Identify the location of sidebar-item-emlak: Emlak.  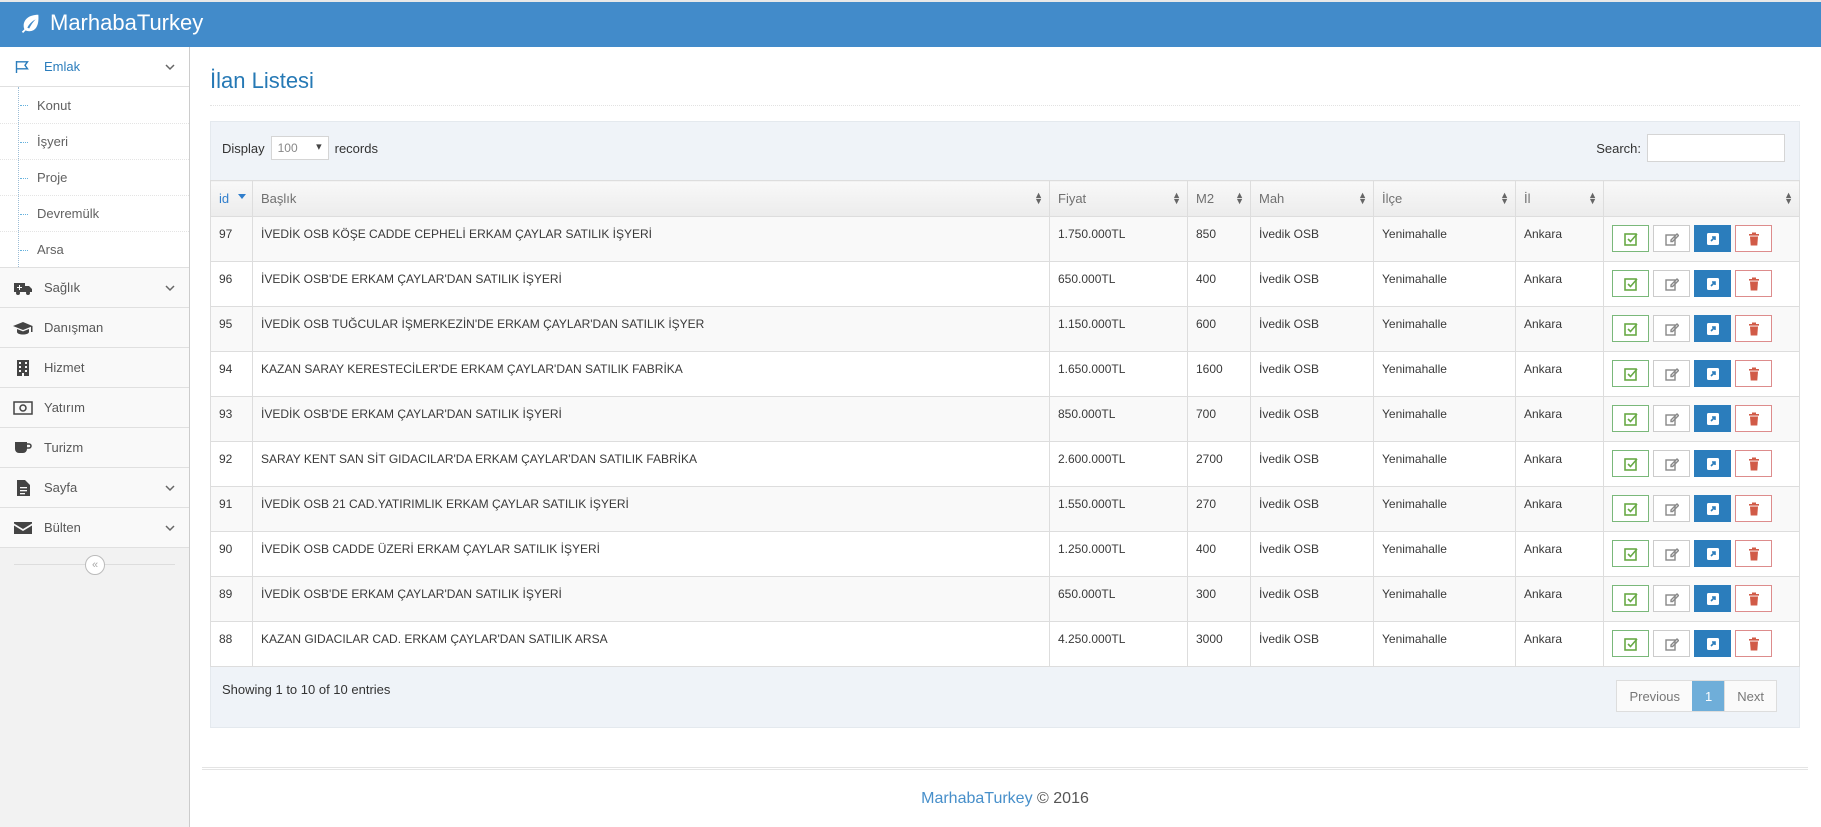
(94, 67).